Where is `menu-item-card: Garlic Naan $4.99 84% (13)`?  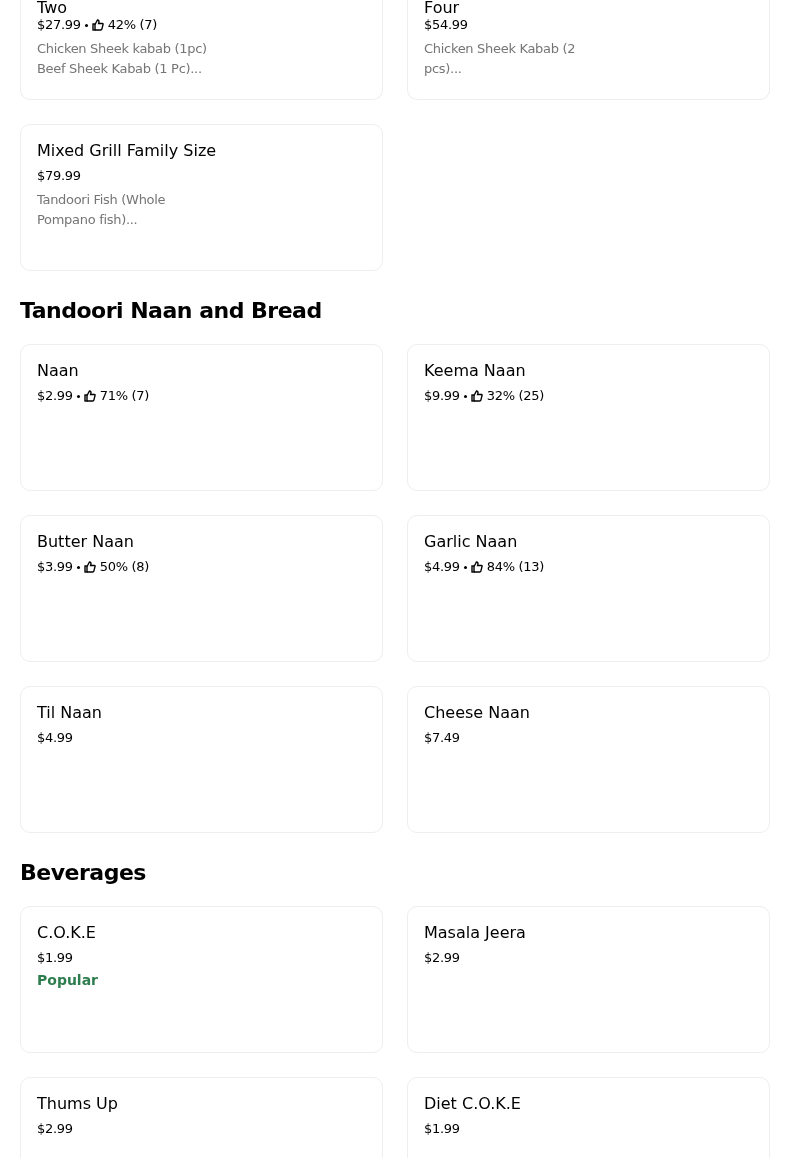
menu-item-card: Garlic Naan $4.99 84% (13) is located at coordinates (588, 588).